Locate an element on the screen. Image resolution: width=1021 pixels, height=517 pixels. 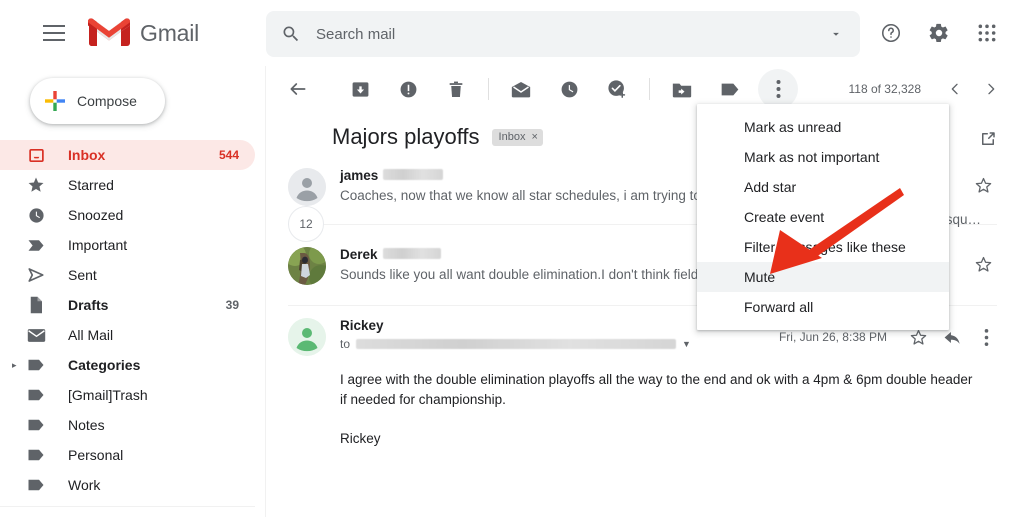
sidebar-item-snoozed: Snoozed is located at coordinates (127, 215).